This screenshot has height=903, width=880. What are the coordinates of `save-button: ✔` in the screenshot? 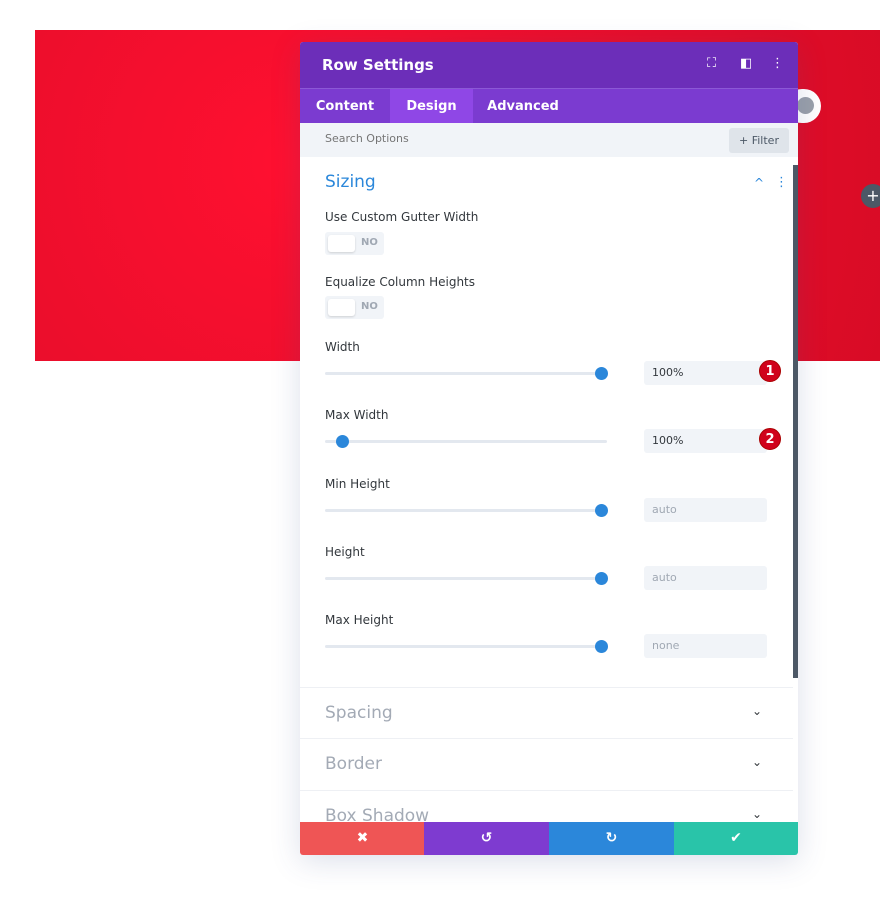 It's located at (736, 838).